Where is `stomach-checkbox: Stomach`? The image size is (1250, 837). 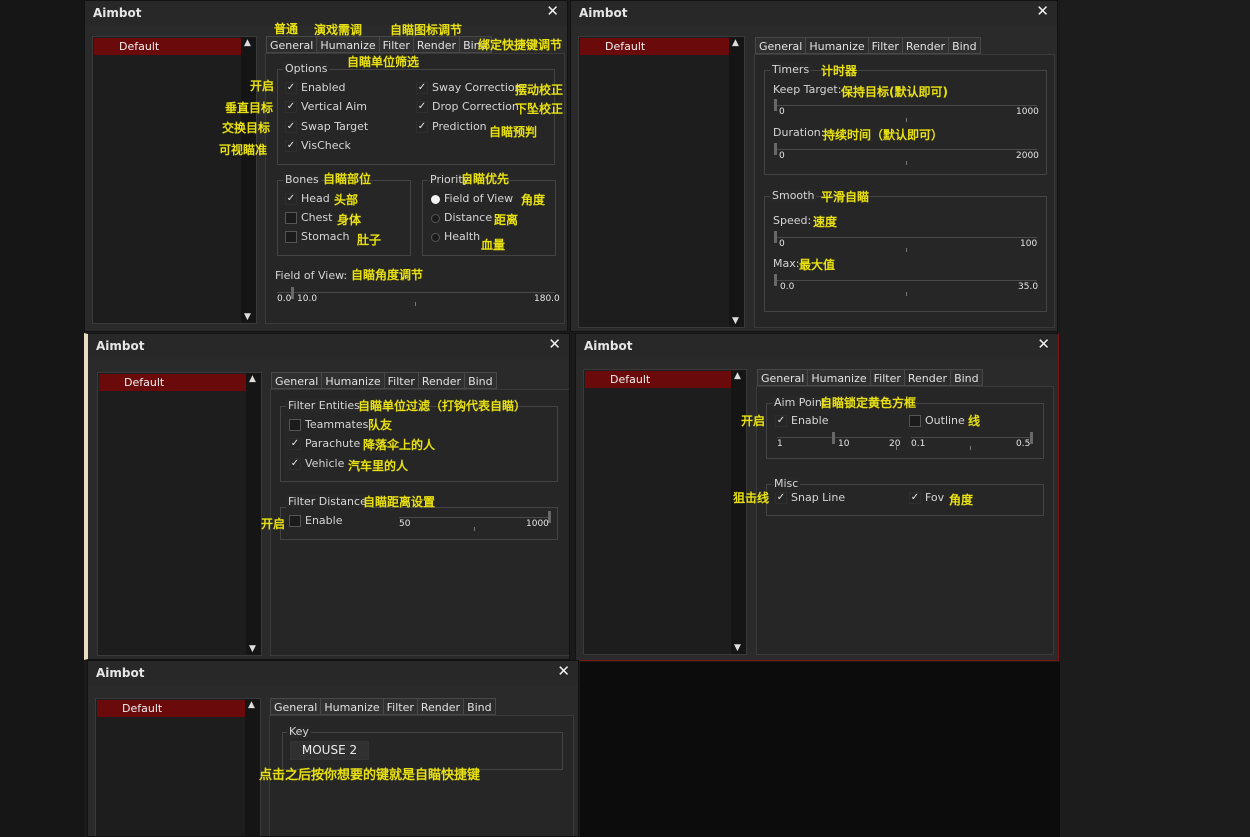 stomach-checkbox: Stomach is located at coordinates (317, 237).